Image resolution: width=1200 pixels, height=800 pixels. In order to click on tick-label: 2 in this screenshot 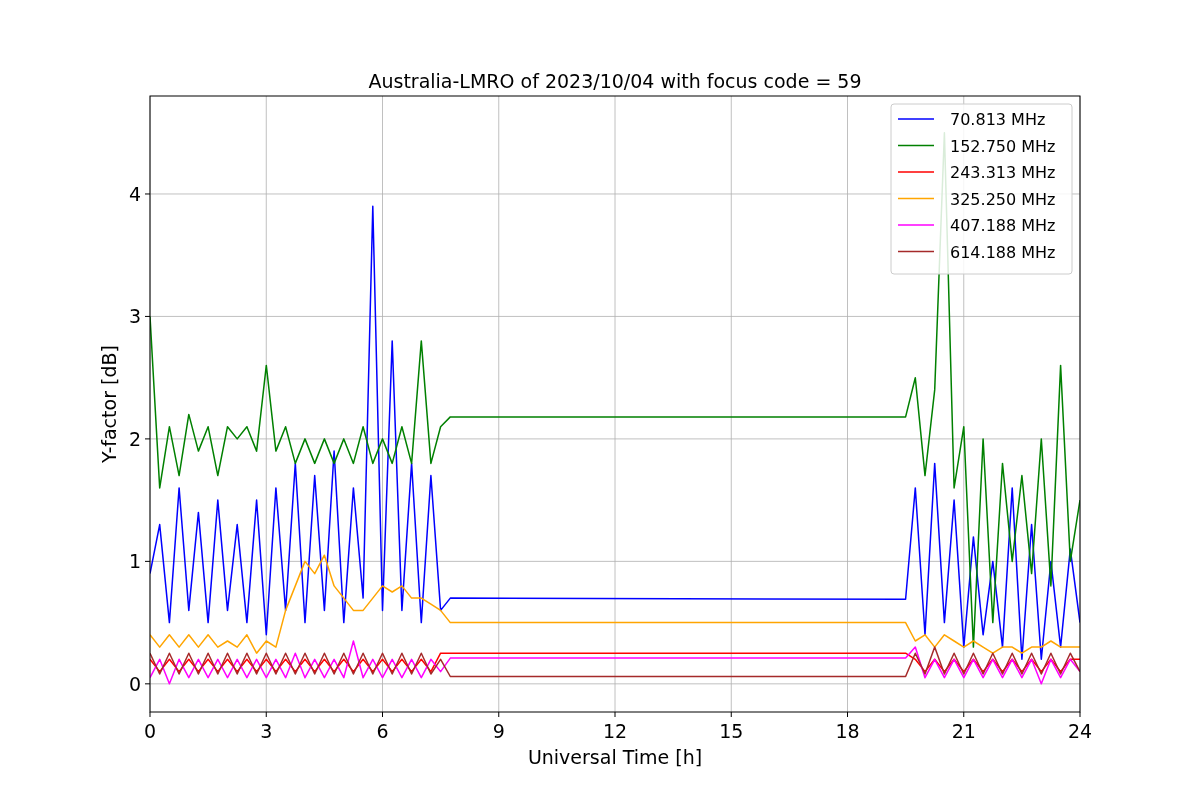, I will do `click(134, 438)`.